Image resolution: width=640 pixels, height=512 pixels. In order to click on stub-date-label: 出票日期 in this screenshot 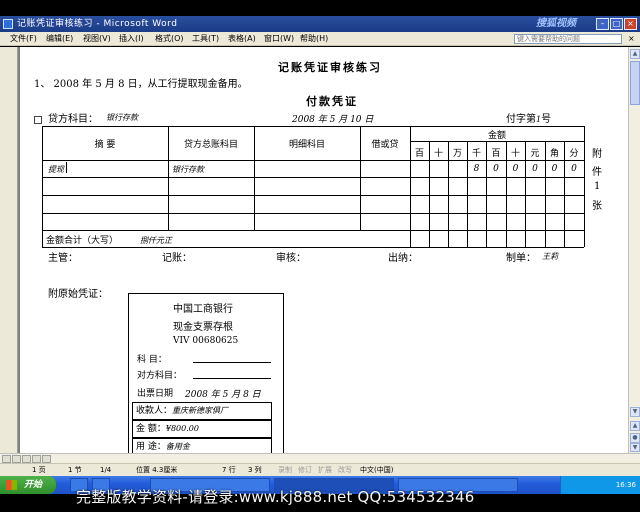, I will do `click(155, 394)`.